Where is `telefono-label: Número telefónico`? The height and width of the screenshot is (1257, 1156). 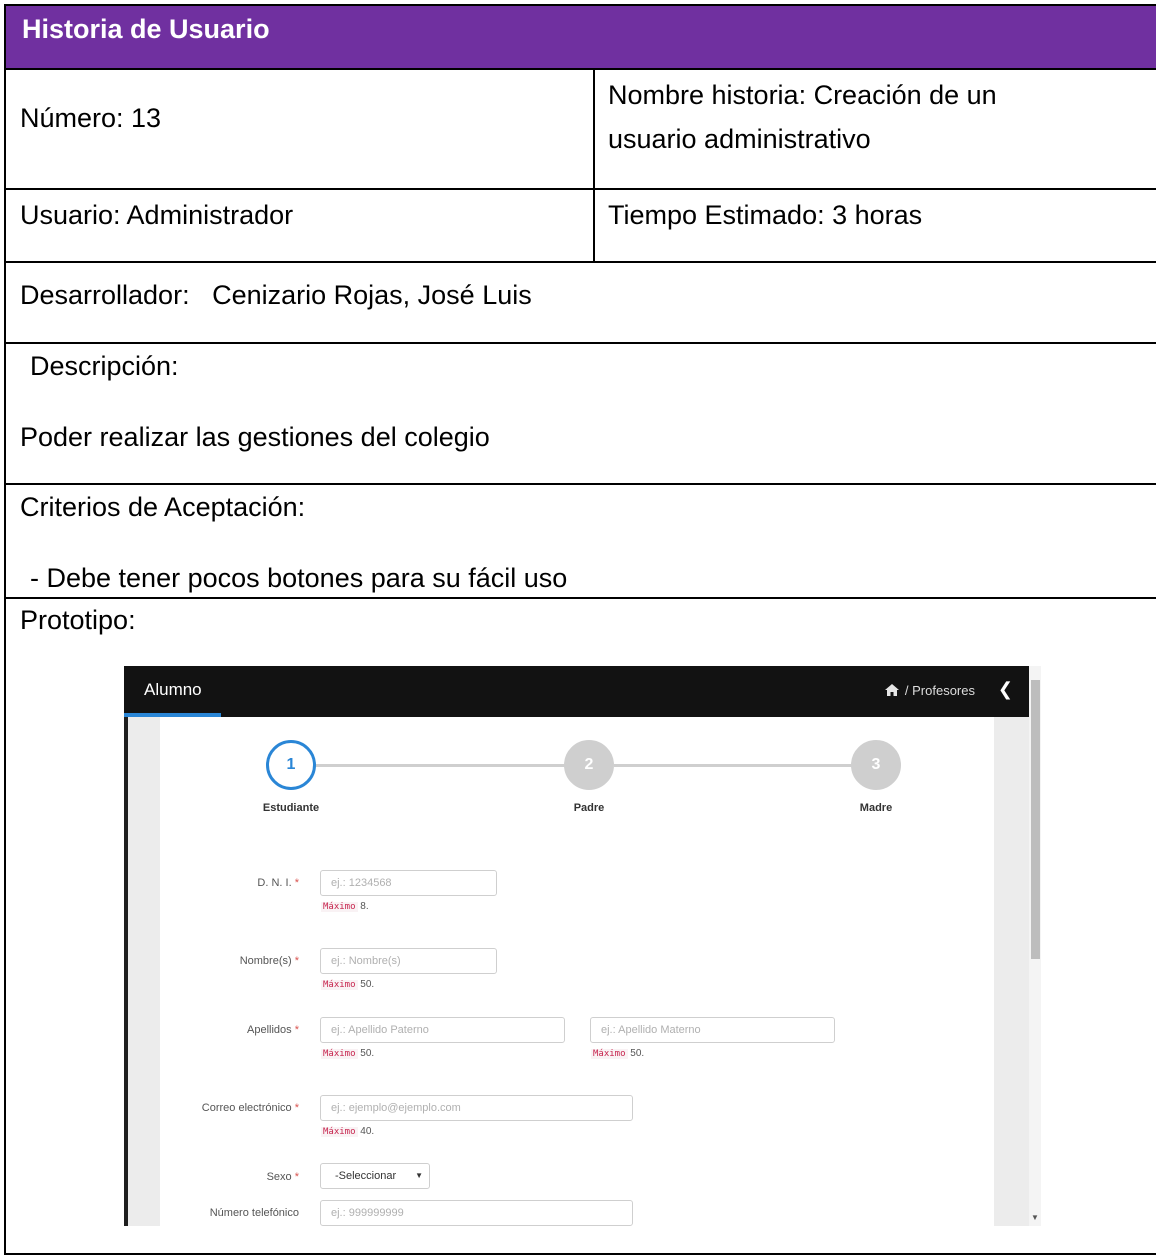 telefono-label: Número telefónico is located at coordinates (254, 1213).